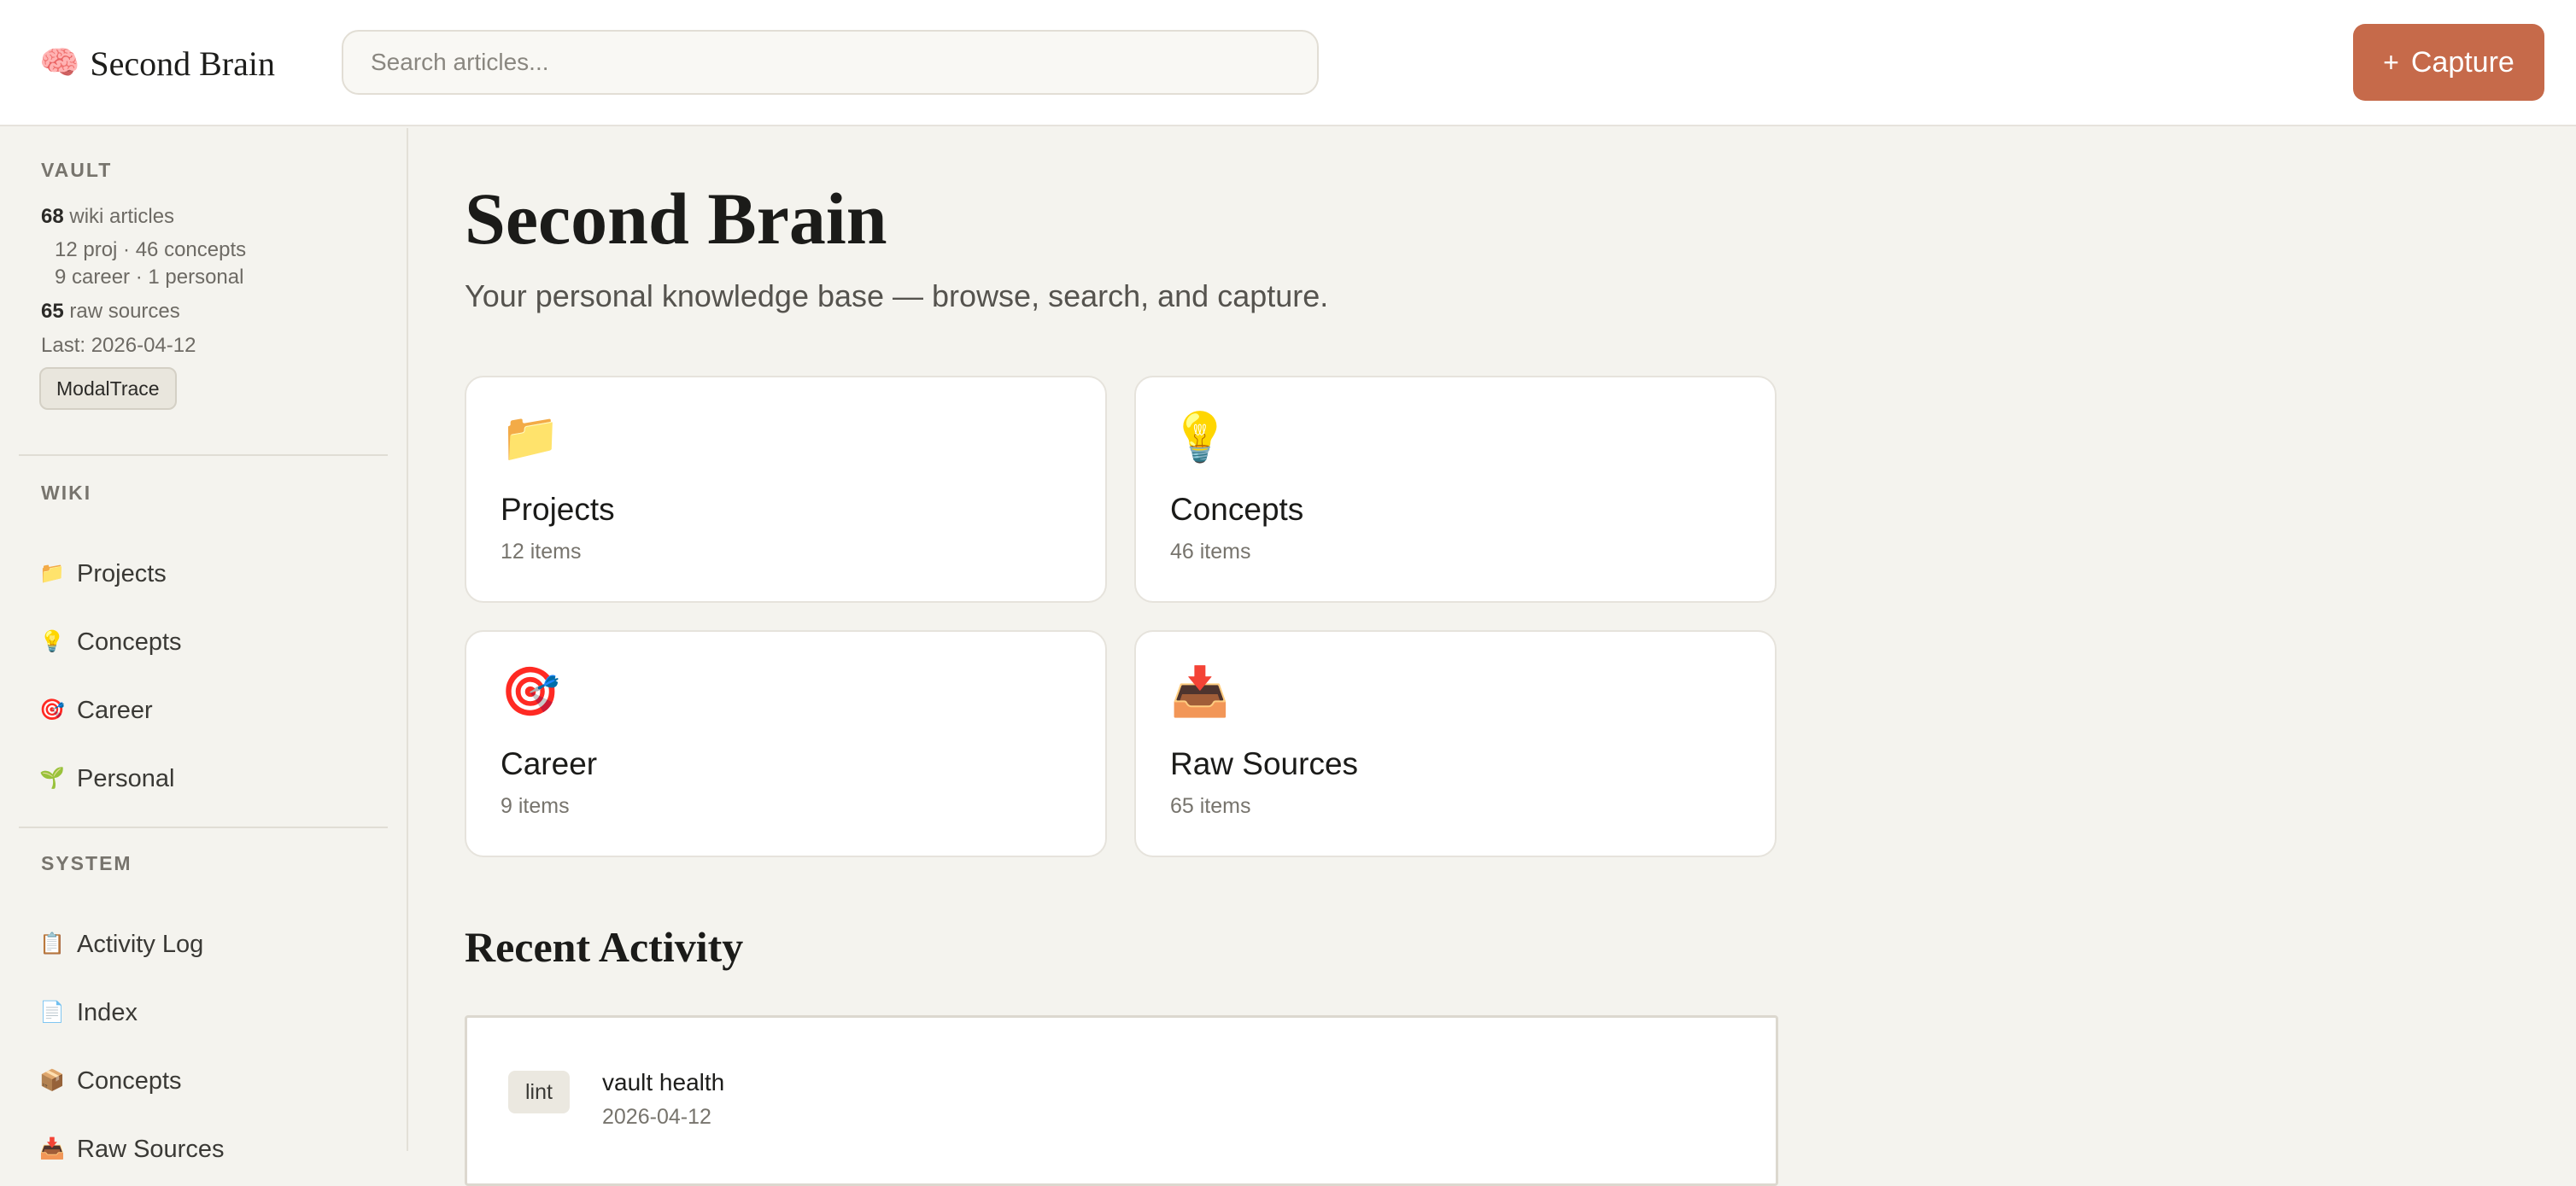 Image resolution: width=2576 pixels, height=1186 pixels. What do you see at coordinates (126, 778) in the screenshot?
I see `sidebar-item-label: Personal` at bounding box center [126, 778].